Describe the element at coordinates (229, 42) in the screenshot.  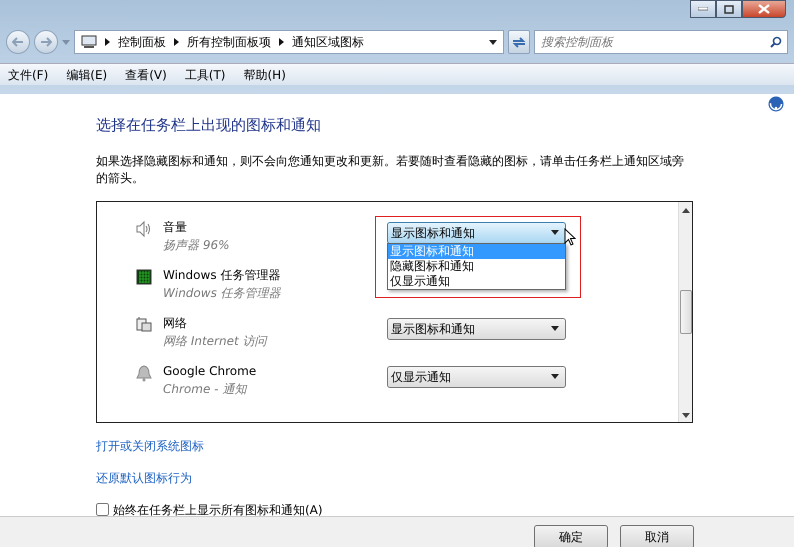
I see `breadcrumb-item: 所有控制面板项` at that location.